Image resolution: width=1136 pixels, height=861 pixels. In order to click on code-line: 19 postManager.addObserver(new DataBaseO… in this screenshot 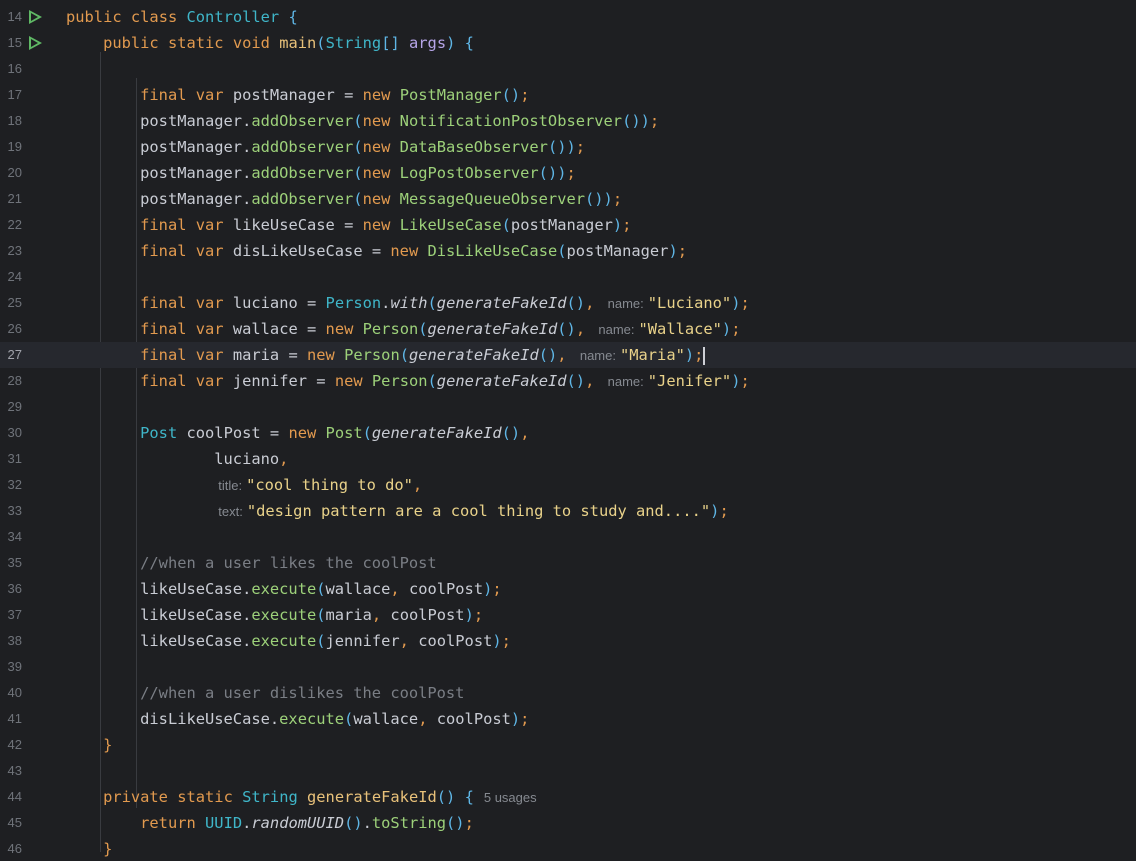, I will do `click(568, 147)`.